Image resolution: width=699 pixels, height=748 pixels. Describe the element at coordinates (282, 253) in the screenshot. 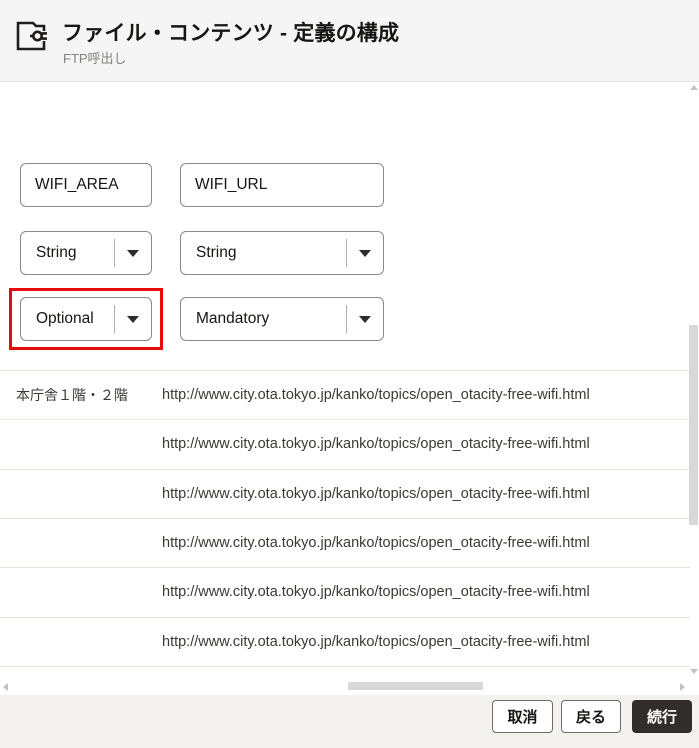

I see `data-type-dropdown-2: String` at that location.